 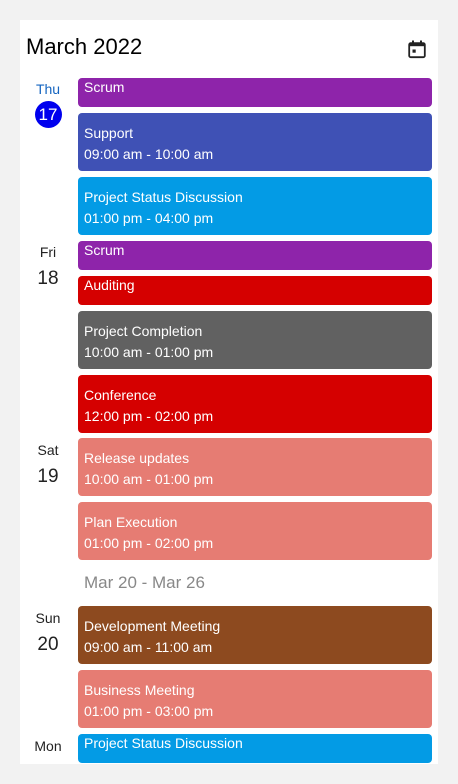 What do you see at coordinates (48, 278) in the screenshot?
I see `day-number: 18` at bounding box center [48, 278].